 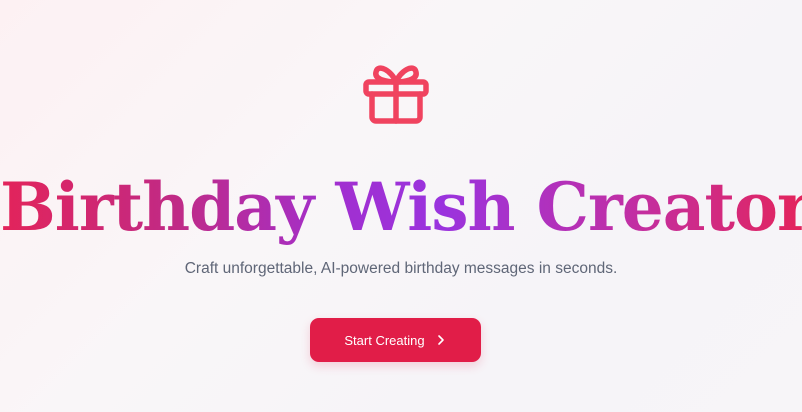 I want to click on chevron-right-icon, so click(x=441, y=340).